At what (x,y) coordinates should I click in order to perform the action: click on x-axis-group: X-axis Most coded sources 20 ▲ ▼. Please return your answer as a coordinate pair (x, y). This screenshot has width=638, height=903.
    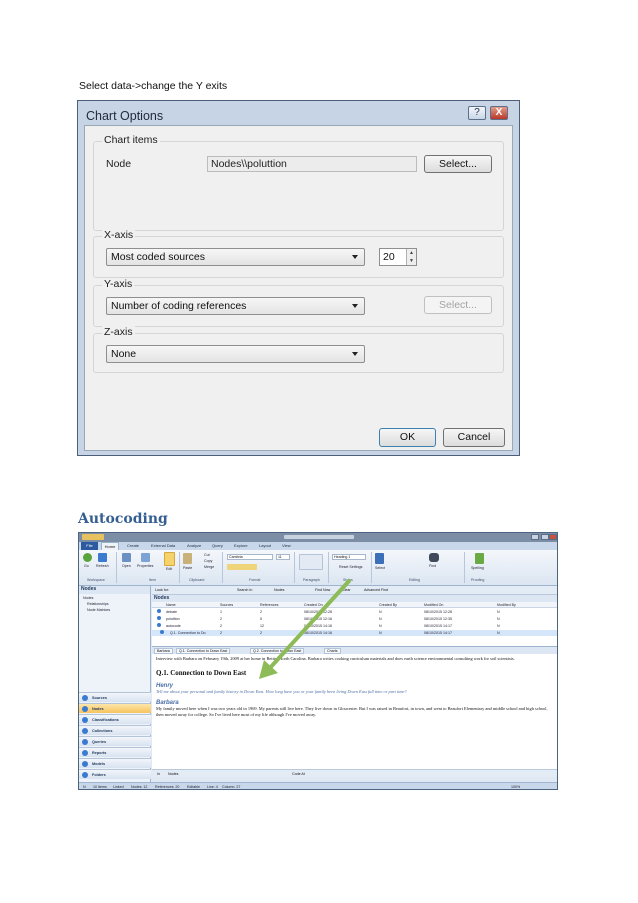
    Looking at the image, I should click on (298, 253).